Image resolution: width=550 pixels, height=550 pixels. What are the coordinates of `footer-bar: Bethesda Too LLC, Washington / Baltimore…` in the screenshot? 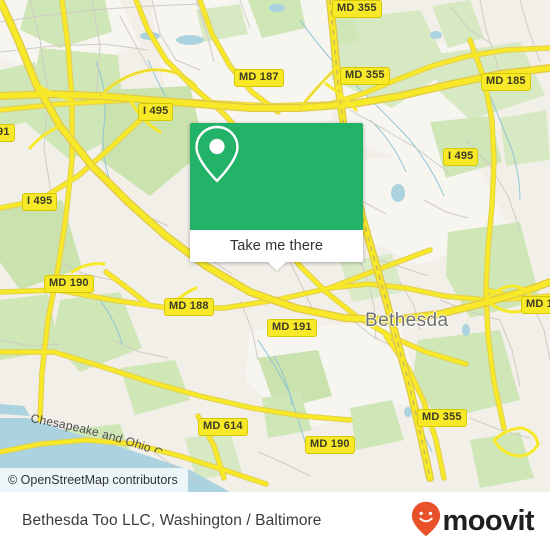 It's located at (275, 521).